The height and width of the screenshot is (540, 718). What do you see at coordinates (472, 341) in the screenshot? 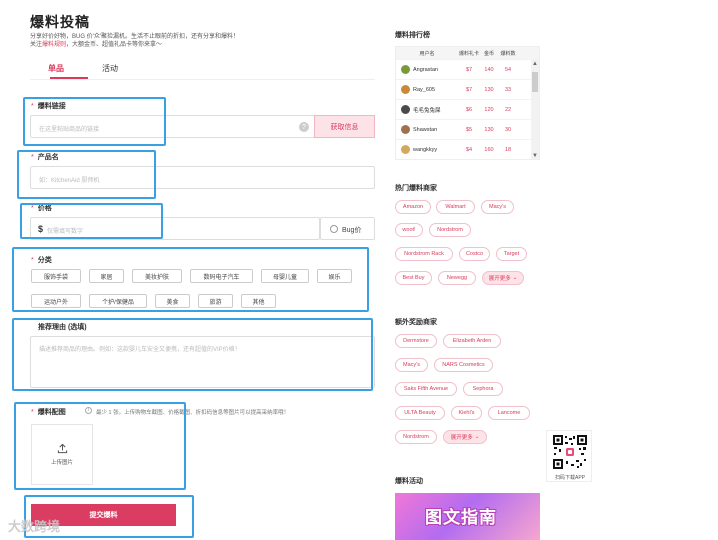
I see `merchant-elizabeth-arden: Elizabeth Arden` at bounding box center [472, 341].